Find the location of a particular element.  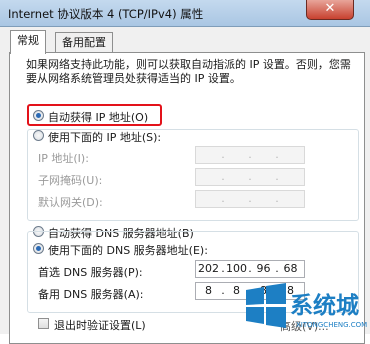

manual-ip-label: 使用下面的 IP 地址(S): is located at coordinates (105, 137).